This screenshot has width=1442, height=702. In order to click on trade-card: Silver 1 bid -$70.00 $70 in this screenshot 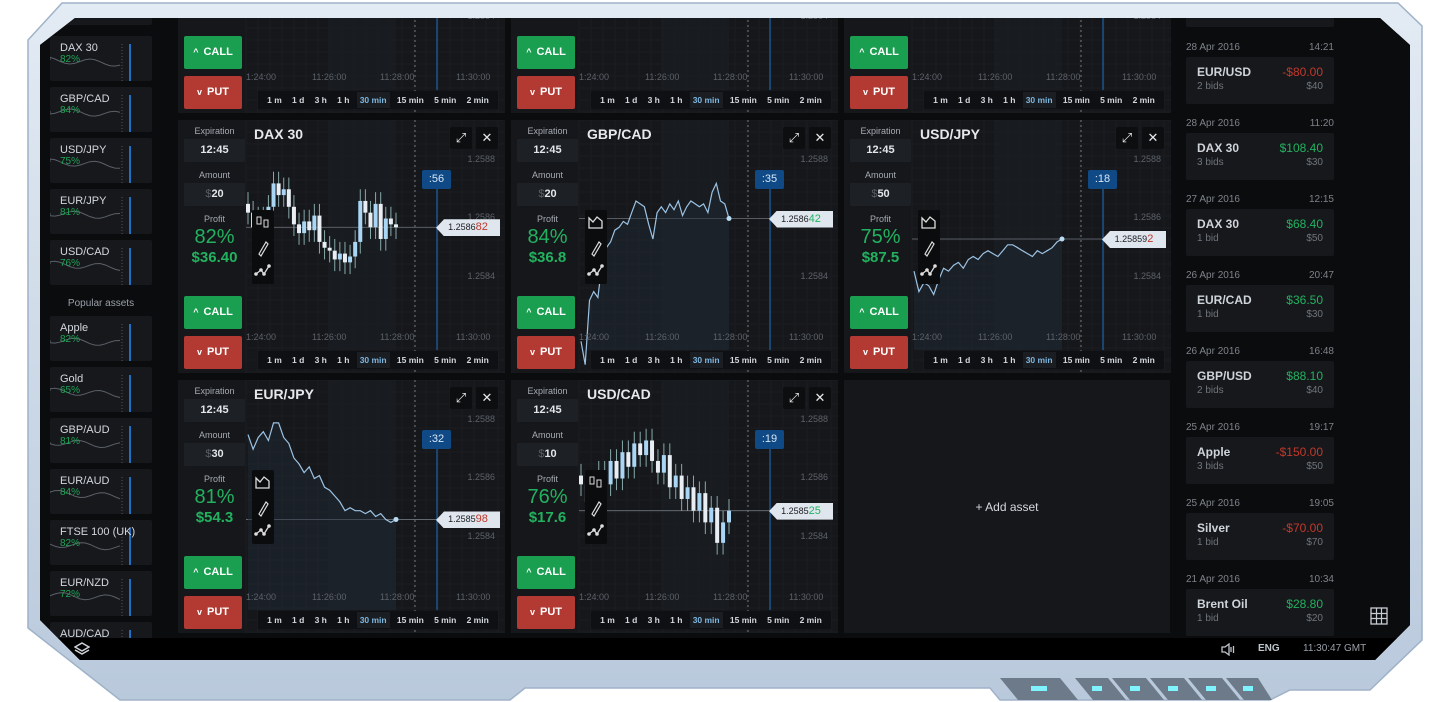, I will do `click(1260, 536)`.